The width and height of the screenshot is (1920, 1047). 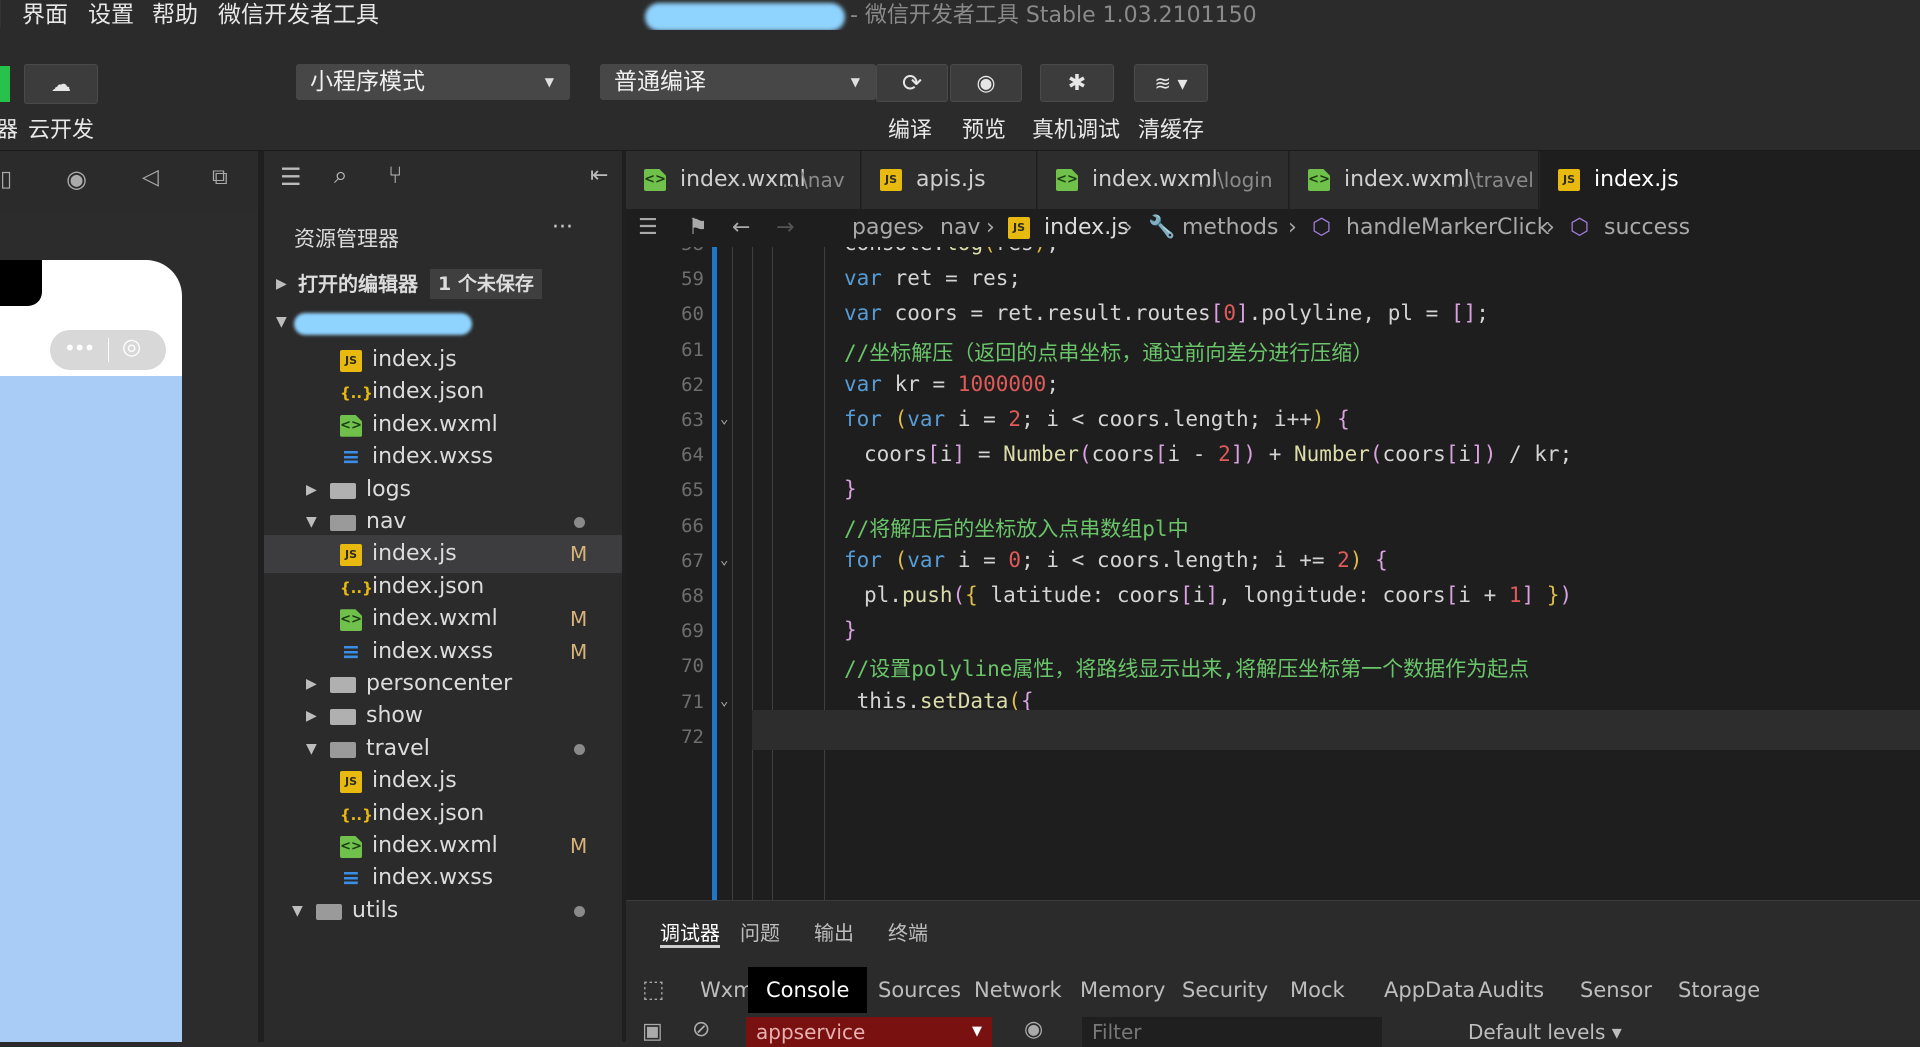 I want to click on editor-tab: JS index.js, so click(x=1730, y=180).